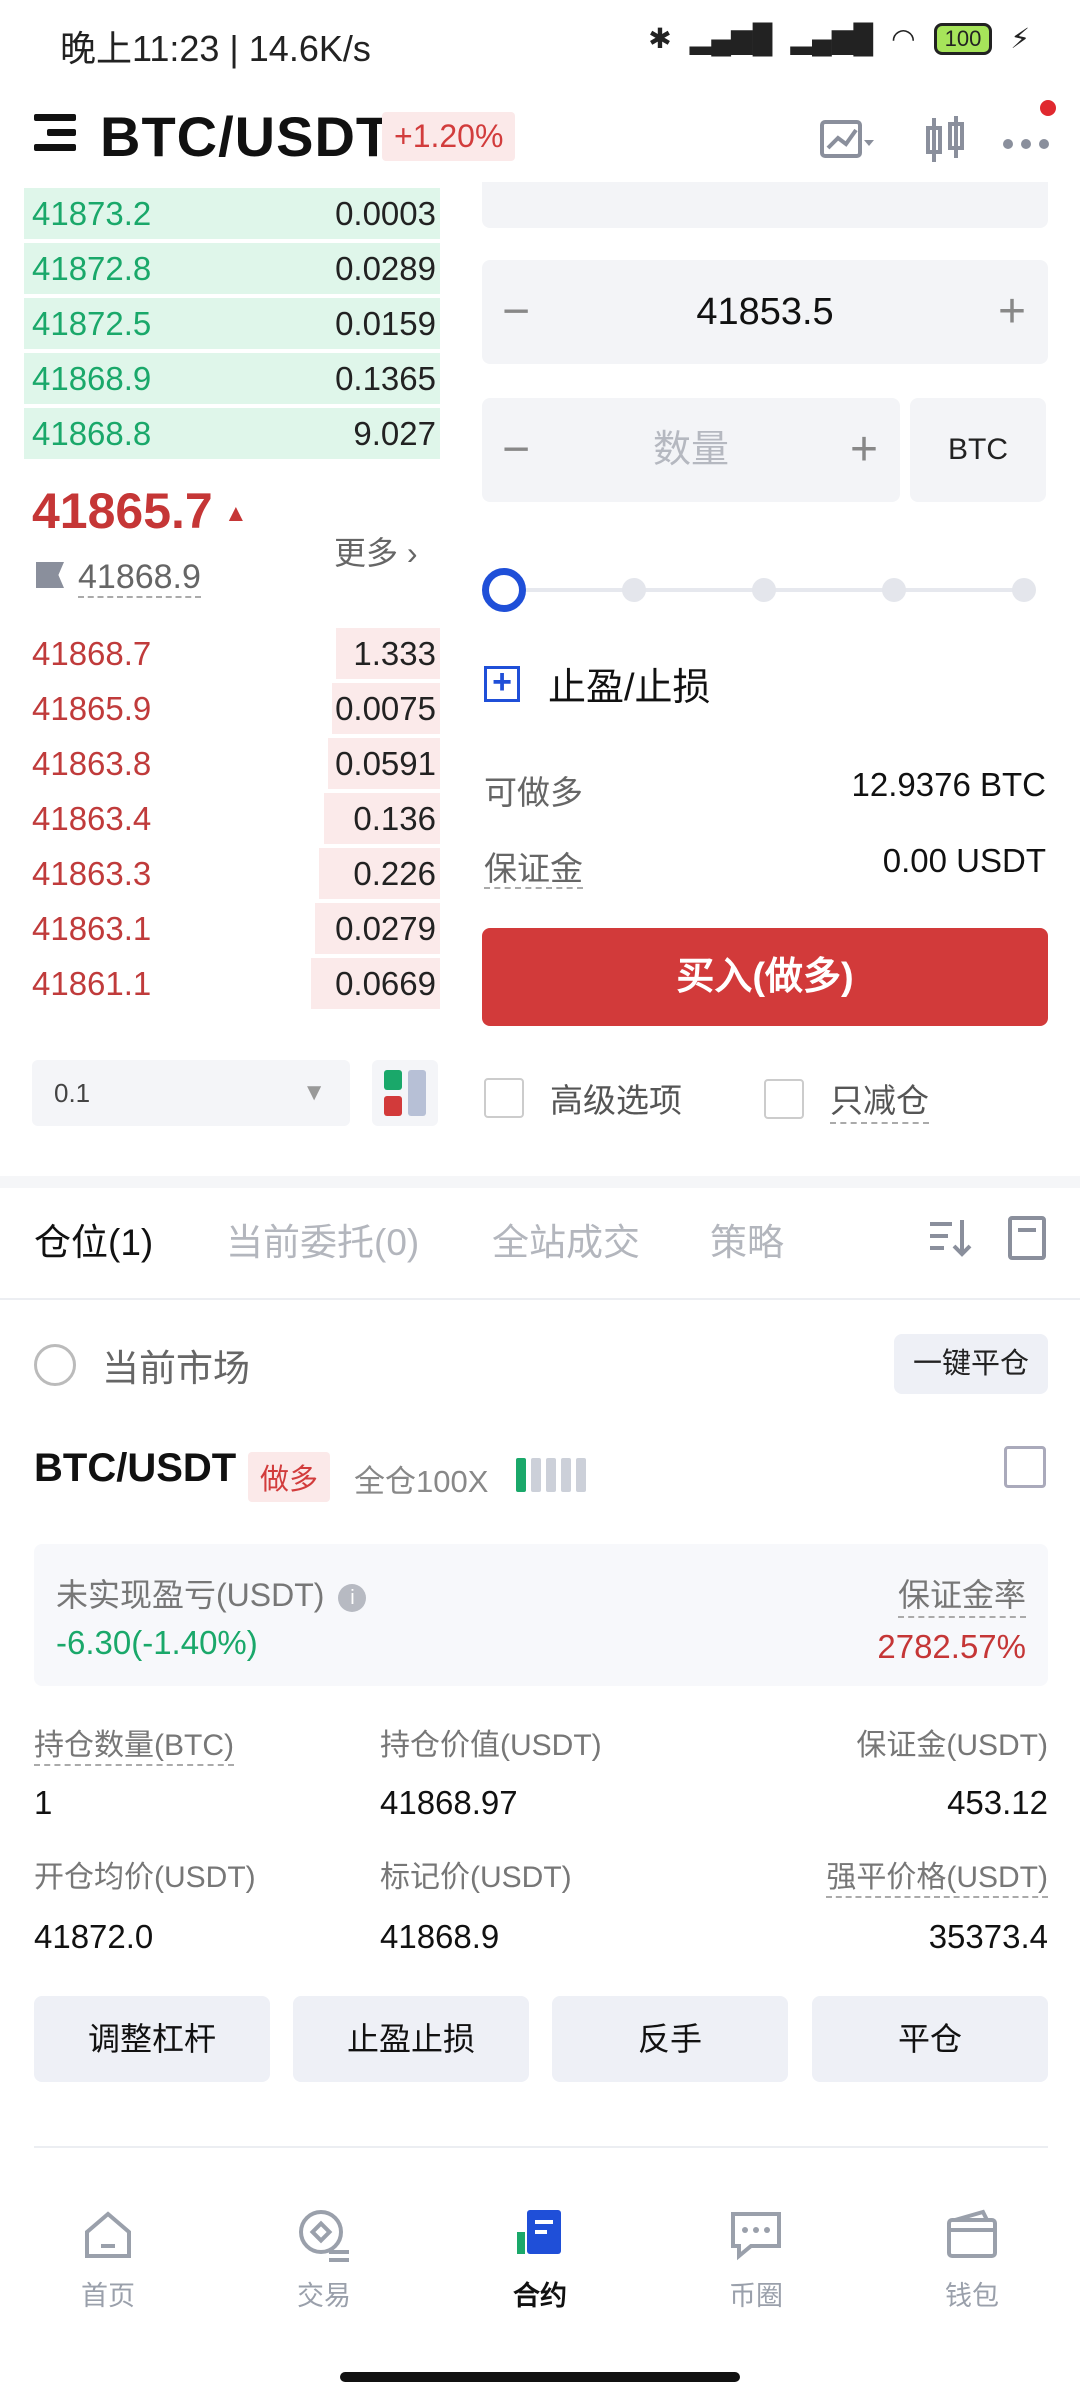 The width and height of the screenshot is (1080, 2400). What do you see at coordinates (864, 450) in the screenshot?
I see `qty-plus-button: +` at bounding box center [864, 450].